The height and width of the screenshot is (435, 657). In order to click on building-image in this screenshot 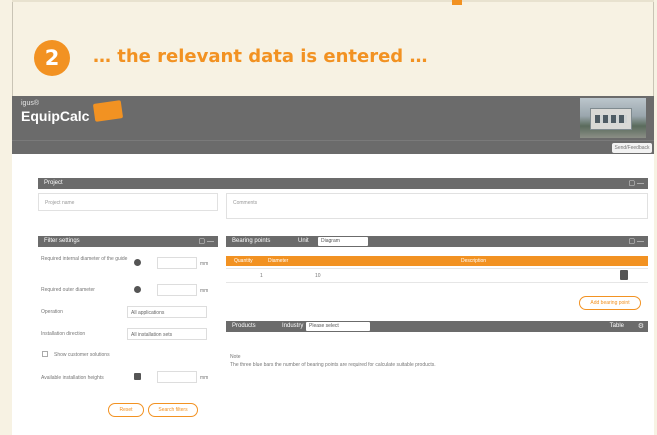, I will do `click(611, 119)`.